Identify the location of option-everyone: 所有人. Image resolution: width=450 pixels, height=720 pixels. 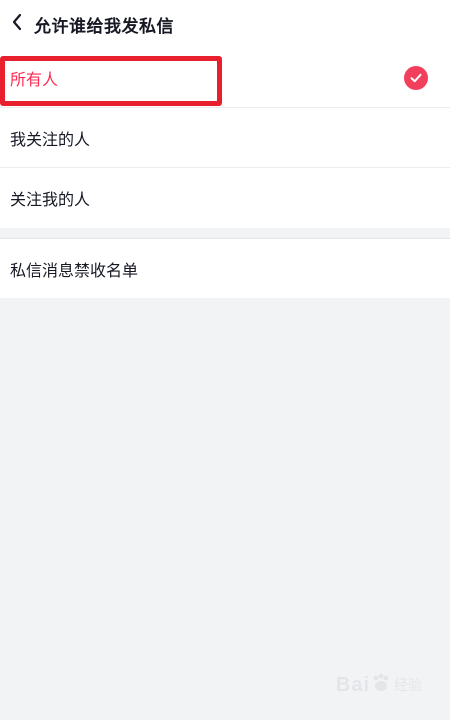
(225, 78).